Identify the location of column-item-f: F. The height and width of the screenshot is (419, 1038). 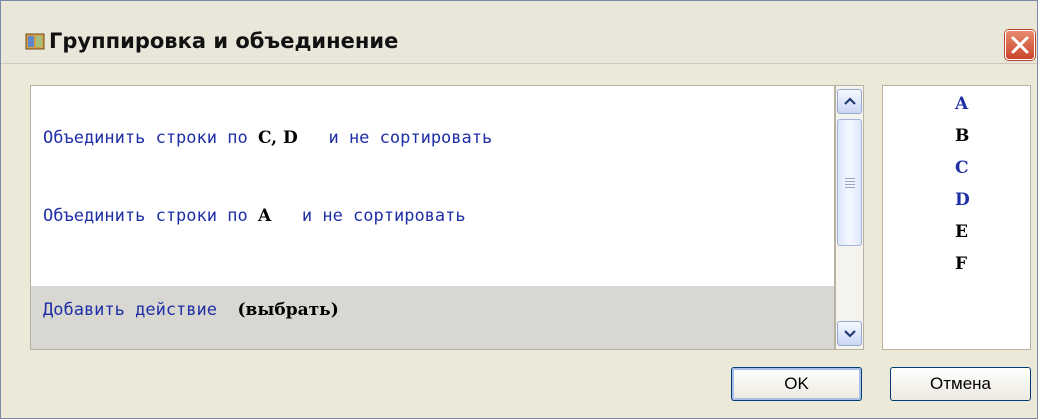
(961, 264).